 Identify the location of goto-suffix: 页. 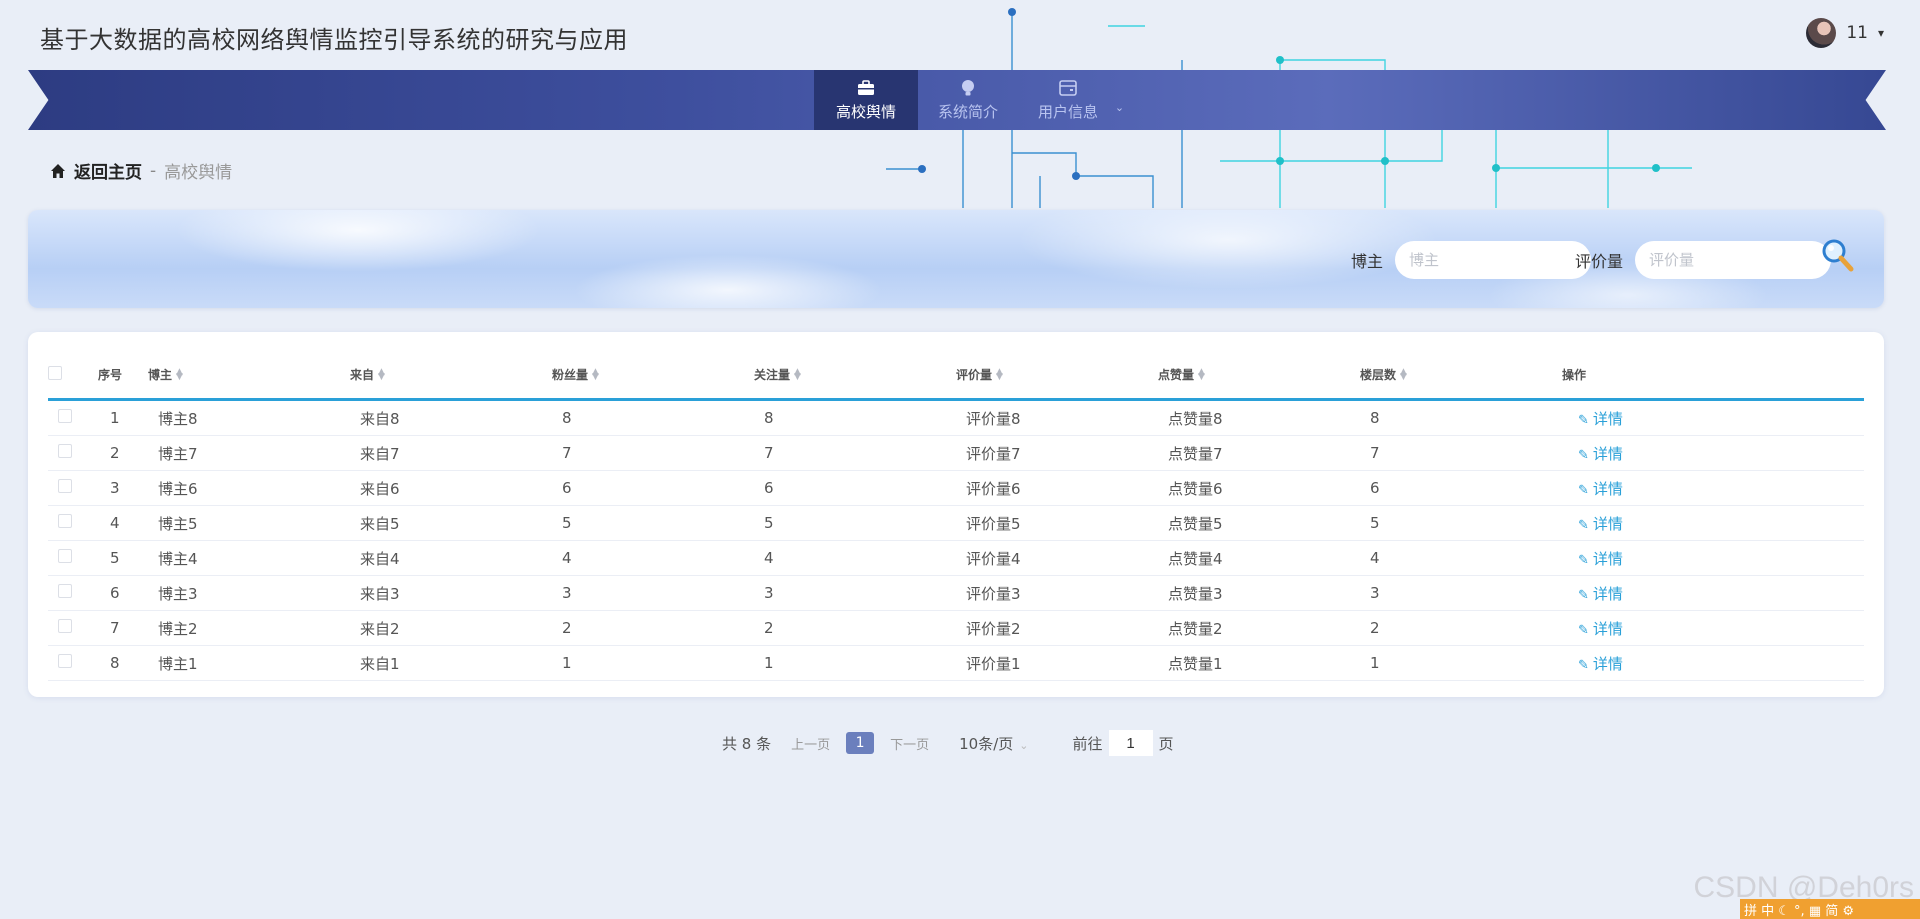
(1166, 743).